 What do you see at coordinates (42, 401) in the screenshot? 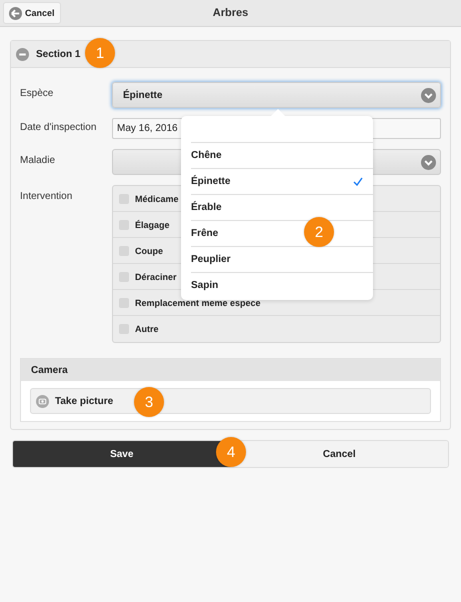
I see `camera-icon` at bounding box center [42, 401].